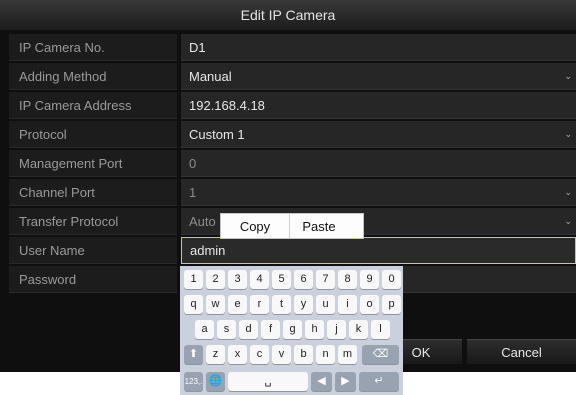  What do you see at coordinates (193, 279) in the screenshot?
I see `key-1: 1` at bounding box center [193, 279].